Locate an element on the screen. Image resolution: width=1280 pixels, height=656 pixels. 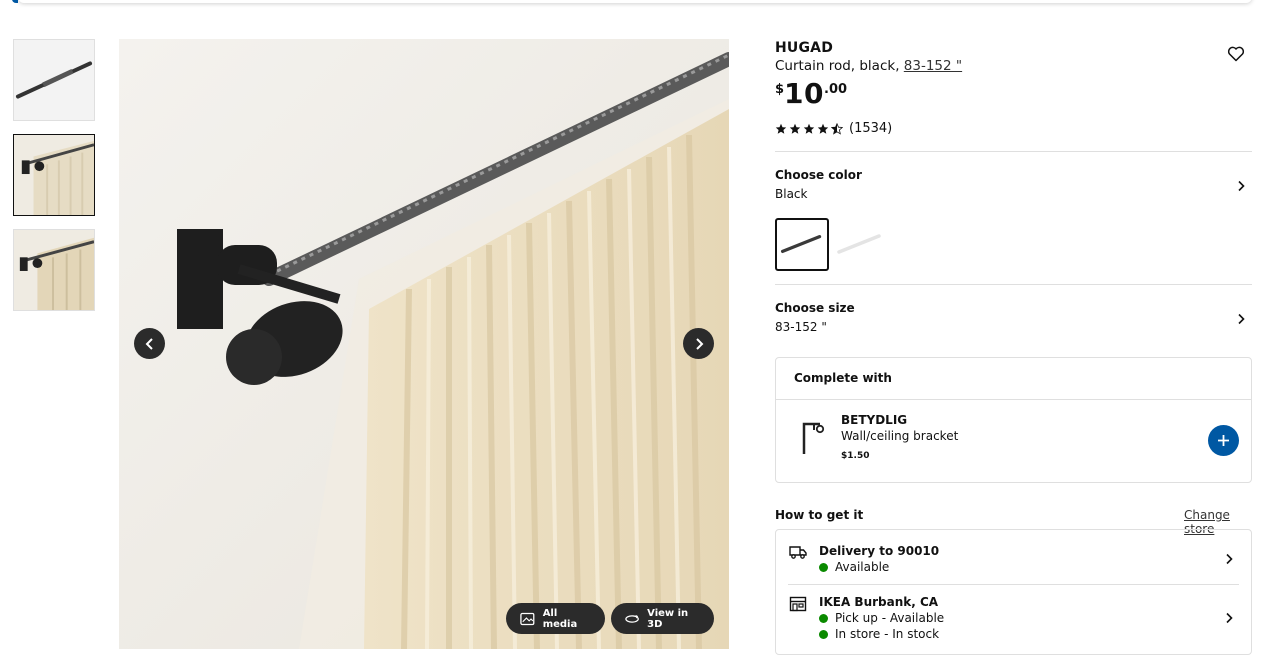
color-swatch-white is located at coordinates (860, 244).